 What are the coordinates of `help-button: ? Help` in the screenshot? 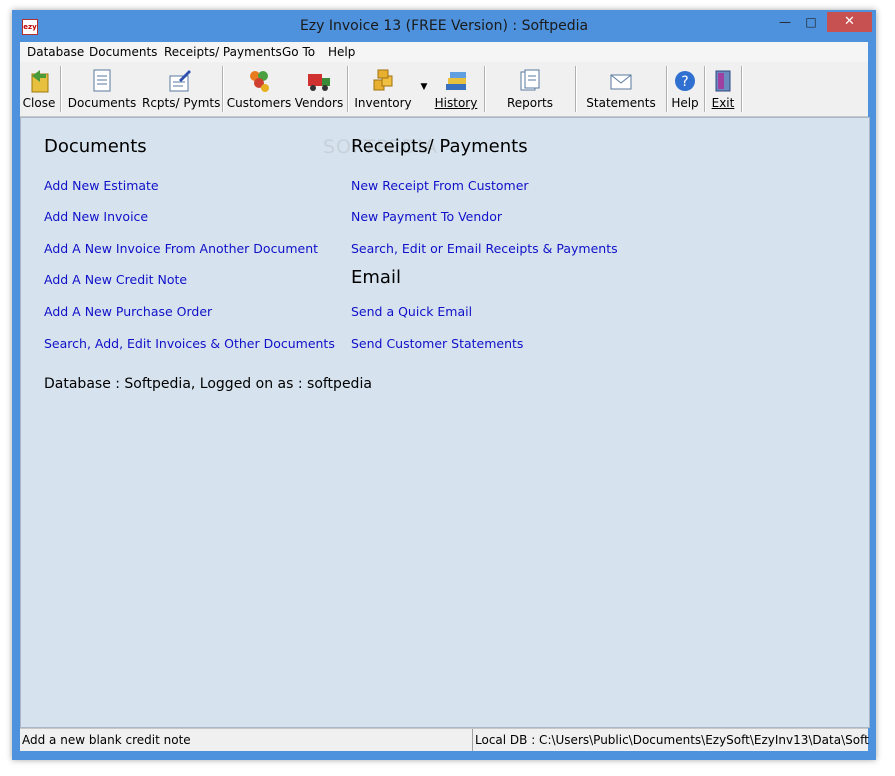 It's located at (685, 89).